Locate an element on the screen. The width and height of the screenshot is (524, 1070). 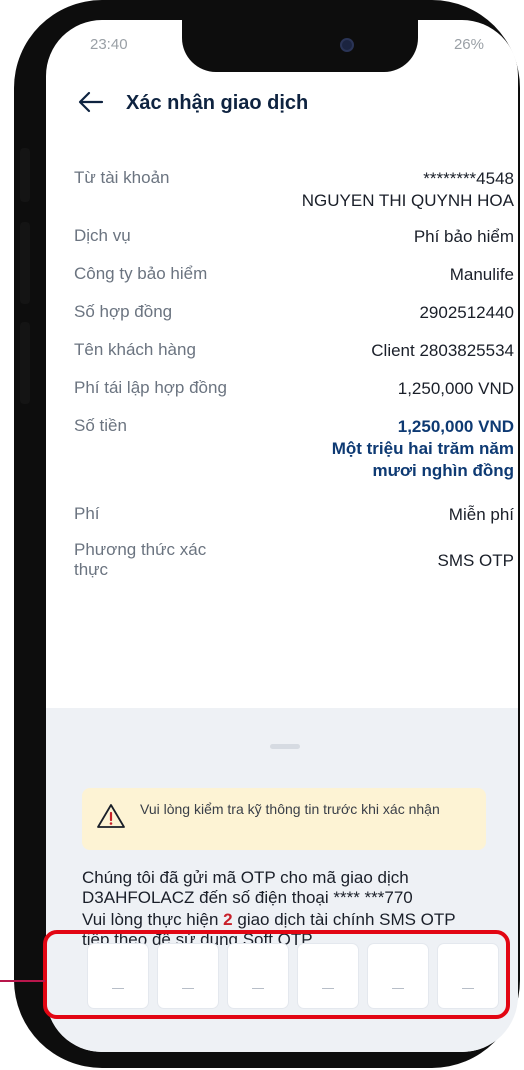
row-reinstatement-fee: Phí tái lập hợp đồng 1,250,000 VND is located at coordinates (294, 390).